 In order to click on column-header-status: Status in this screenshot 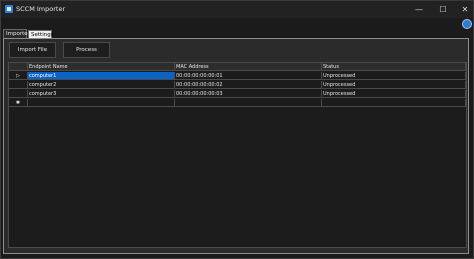, I will do `click(394, 67)`.